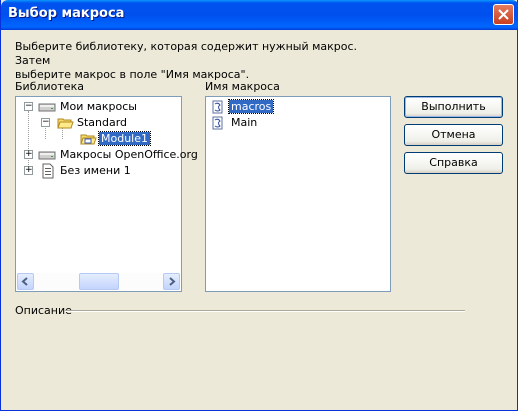 Image resolution: width=518 pixels, height=411 pixels. What do you see at coordinates (102, 122) in the screenshot?
I see `tree-node-label: Standard` at bounding box center [102, 122].